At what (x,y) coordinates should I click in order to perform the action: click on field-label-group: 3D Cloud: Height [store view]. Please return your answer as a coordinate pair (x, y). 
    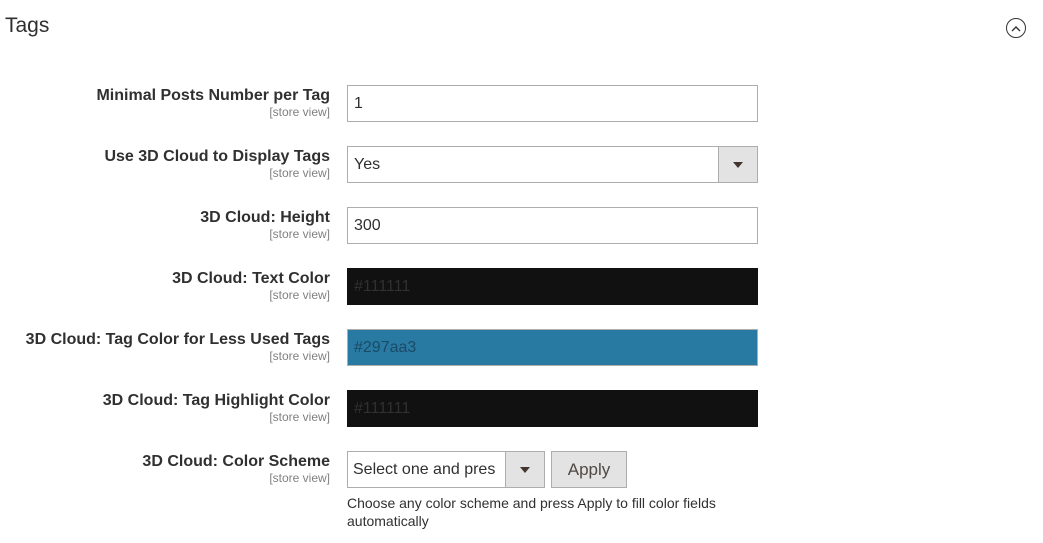
    Looking at the image, I should click on (265, 225).